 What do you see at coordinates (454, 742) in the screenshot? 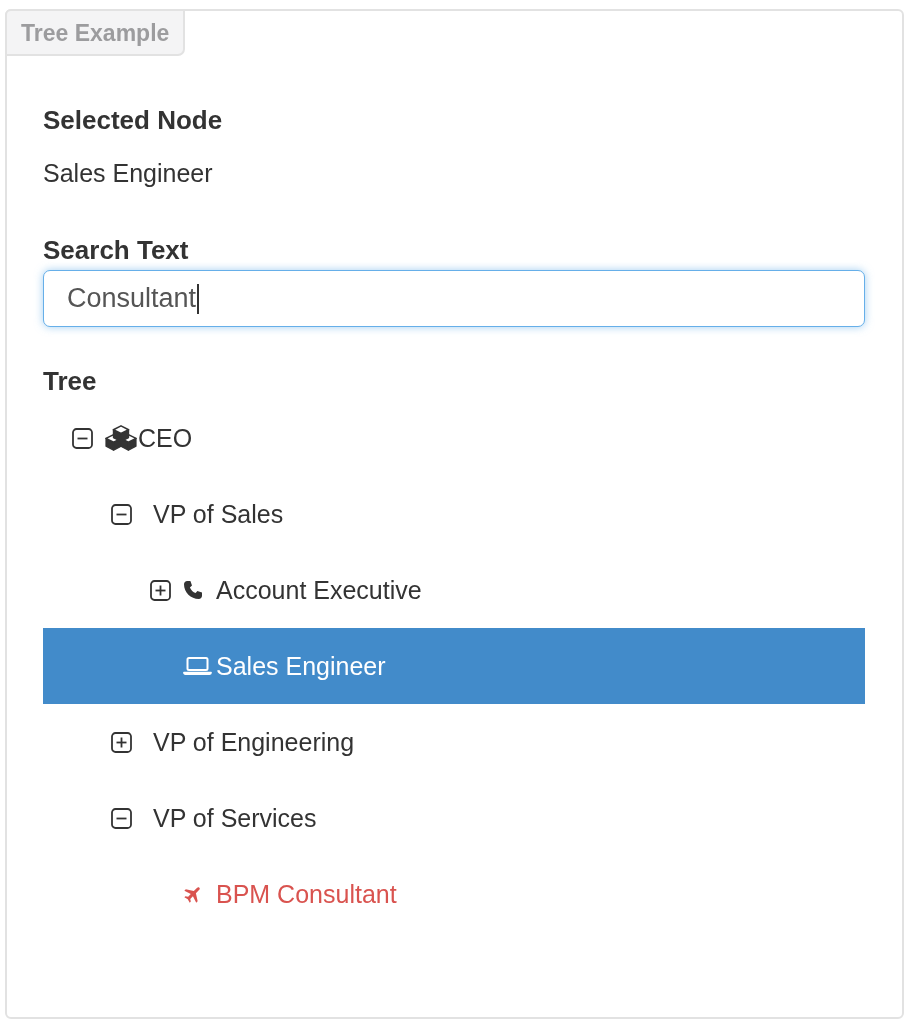
I see `tree-node: VP of Engineering` at bounding box center [454, 742].